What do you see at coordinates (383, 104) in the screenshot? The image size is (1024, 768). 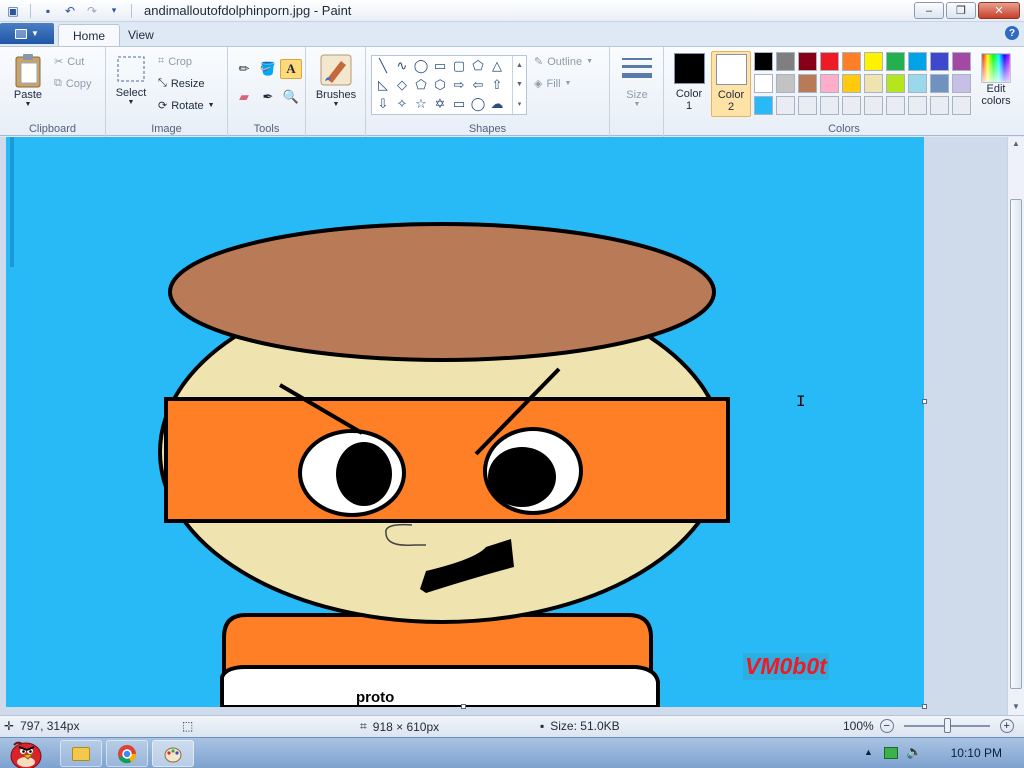 I see `down-arrow-icon: ⇩` at bounding box center [383, 104].